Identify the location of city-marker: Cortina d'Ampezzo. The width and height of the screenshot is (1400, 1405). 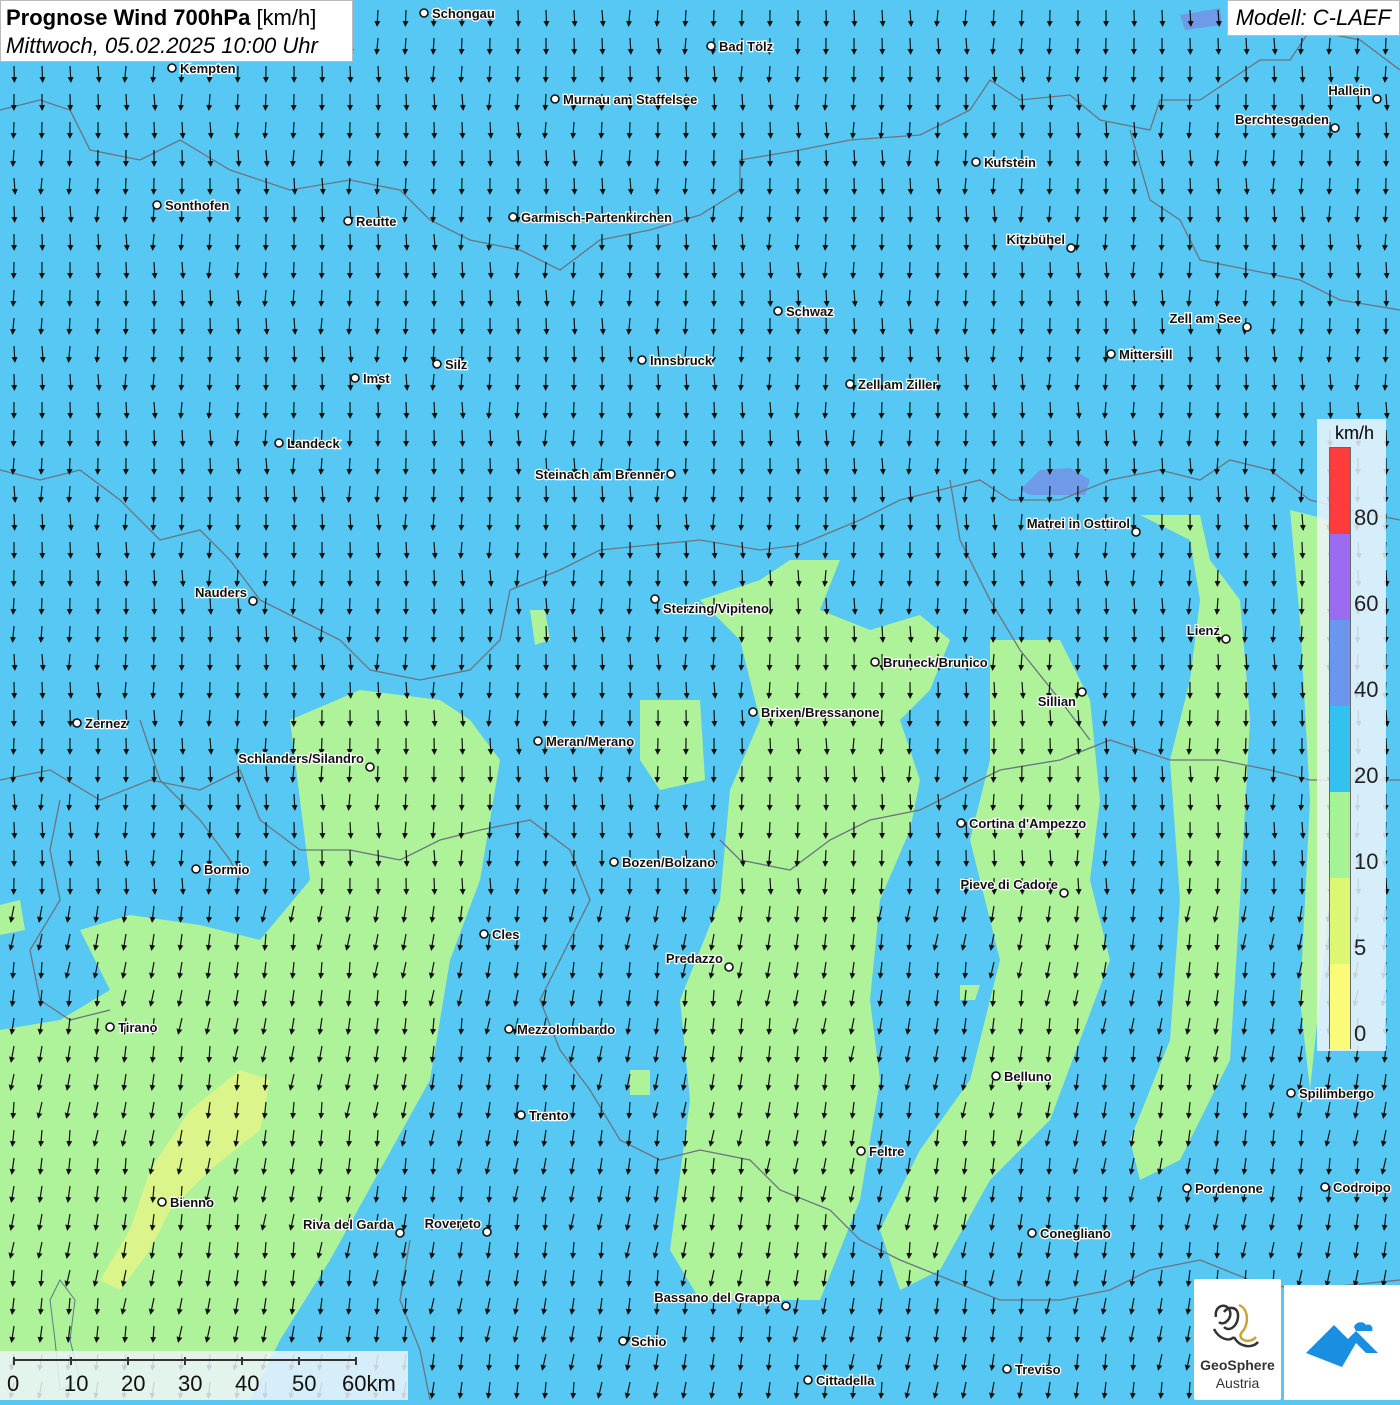
(1021, 823).